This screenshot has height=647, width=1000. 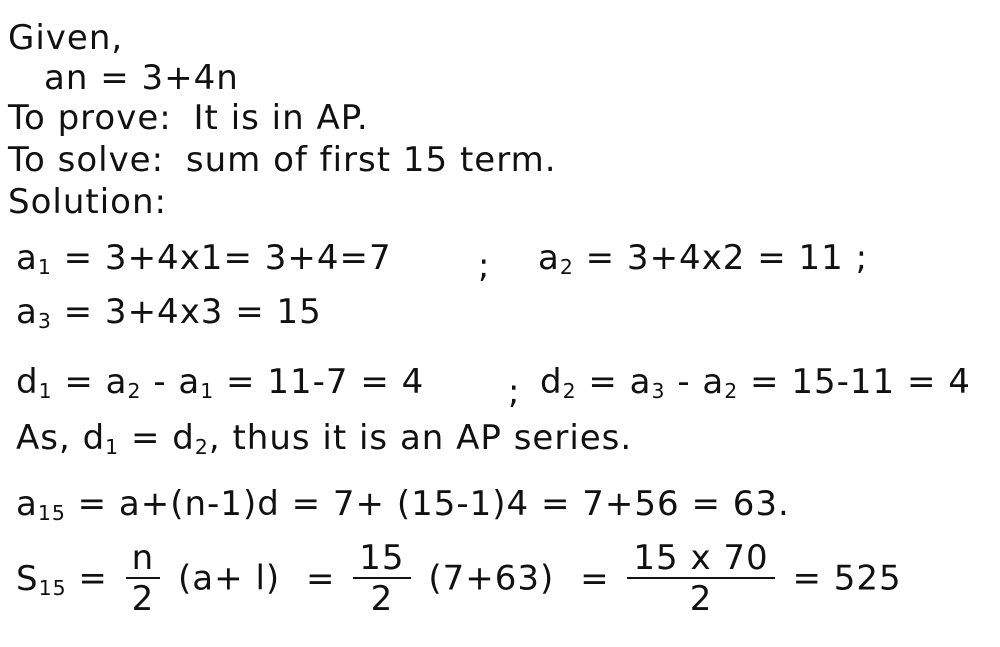 What do you see at coordinates (96, 382) in the screenshot?
I see `d1-rhs-a: = a` at bounding box center [96, 382].